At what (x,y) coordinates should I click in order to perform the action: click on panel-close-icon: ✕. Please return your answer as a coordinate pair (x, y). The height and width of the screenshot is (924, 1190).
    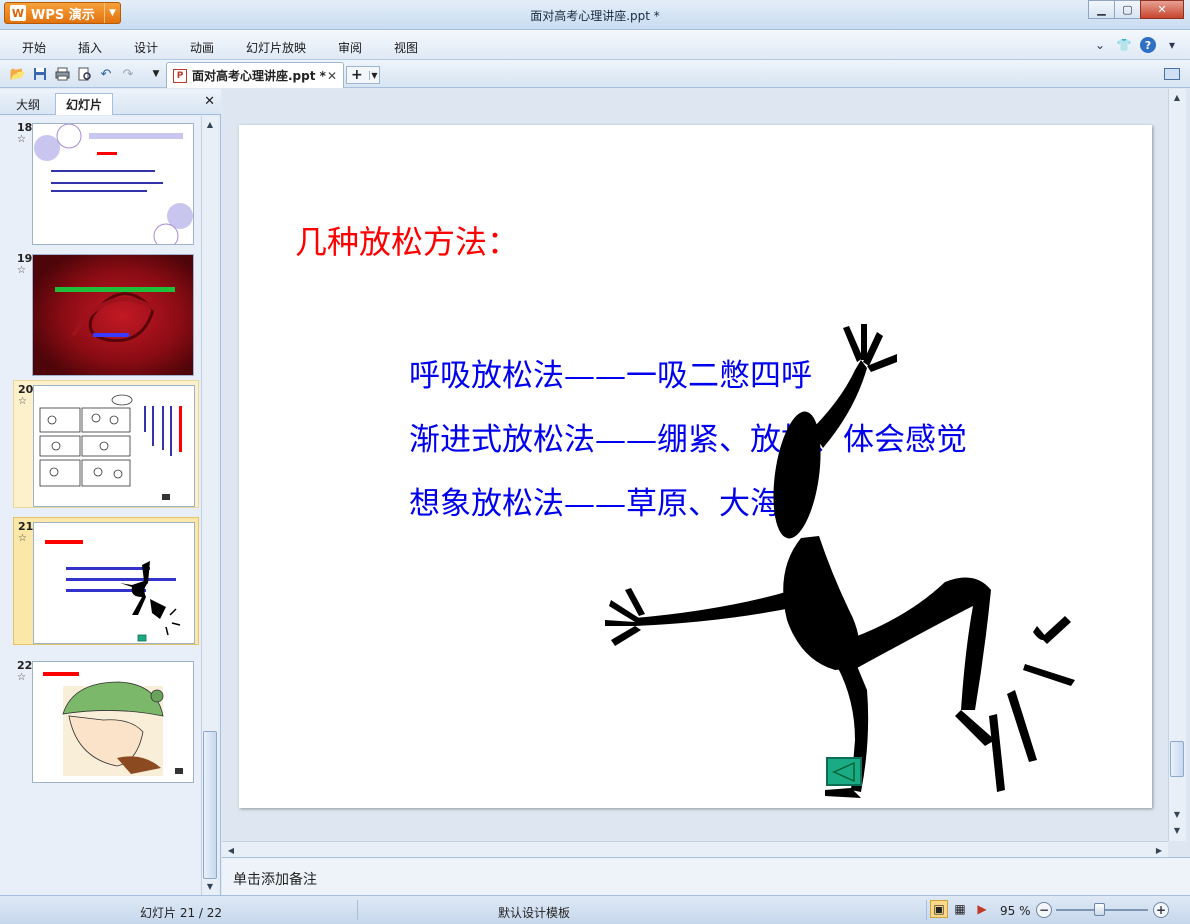
    Looking at the image, I should click on (209, 101).